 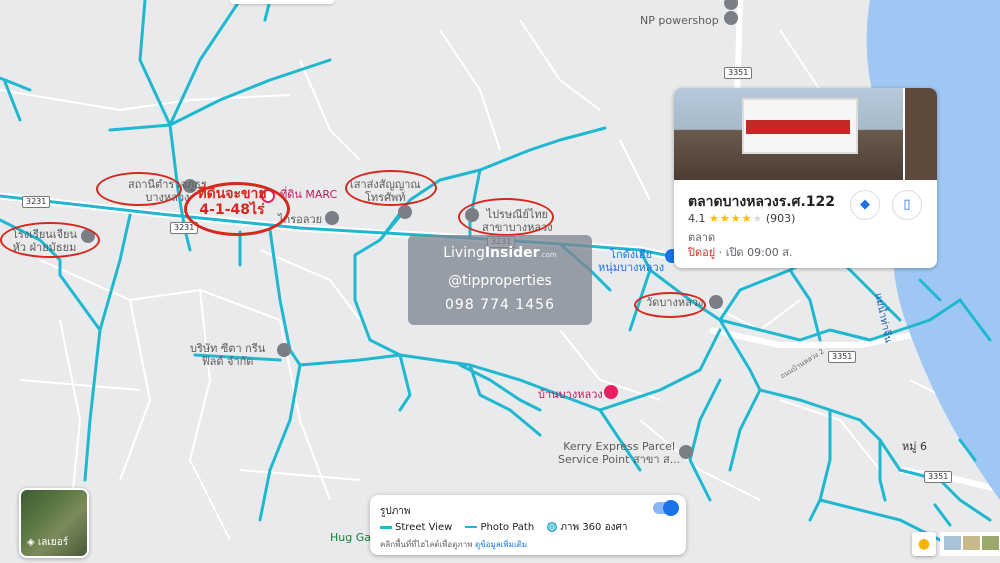 What do you see at coordinates (232, 202) in the screenshot?
I see `sale-annotation: ที่ดินจะขาย 4-1-48ไร่` at bounding box center [232, 202].